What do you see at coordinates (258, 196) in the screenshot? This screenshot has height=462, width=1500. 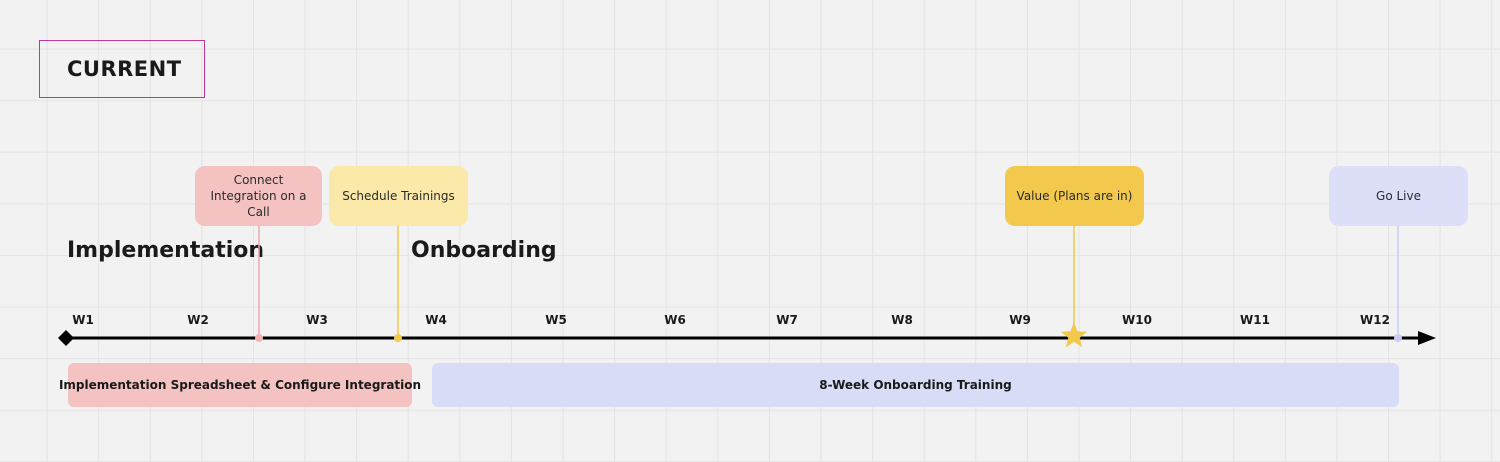 I see `sticky-connect-integration: Connect Integration on a Call` at bounding box center [258, 196].